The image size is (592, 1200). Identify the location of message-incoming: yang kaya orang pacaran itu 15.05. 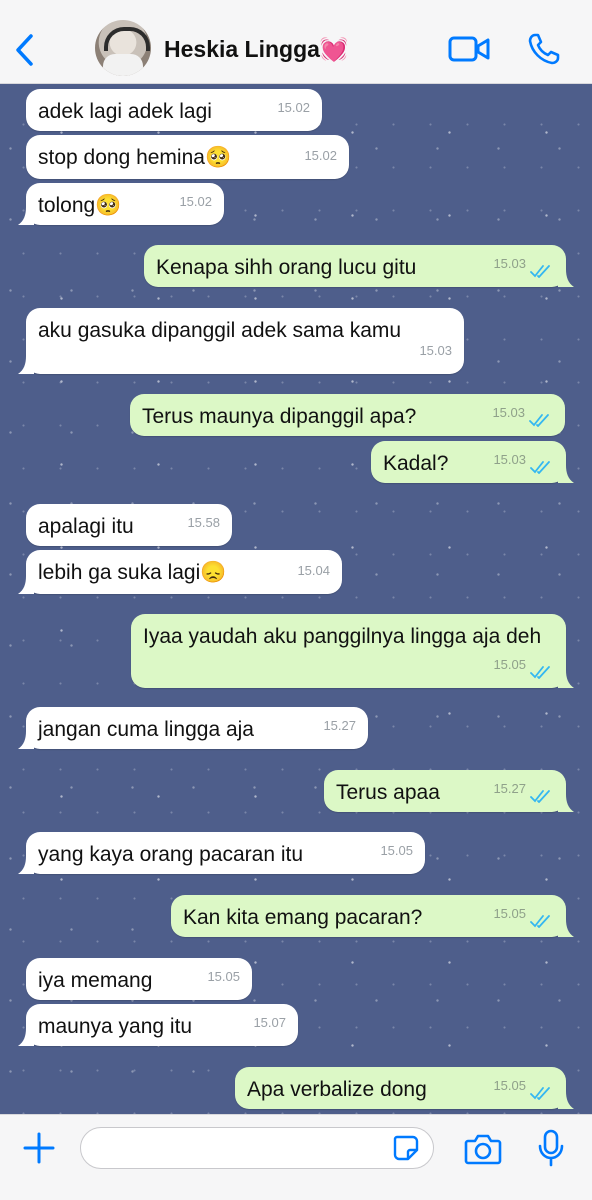
(221, 853).